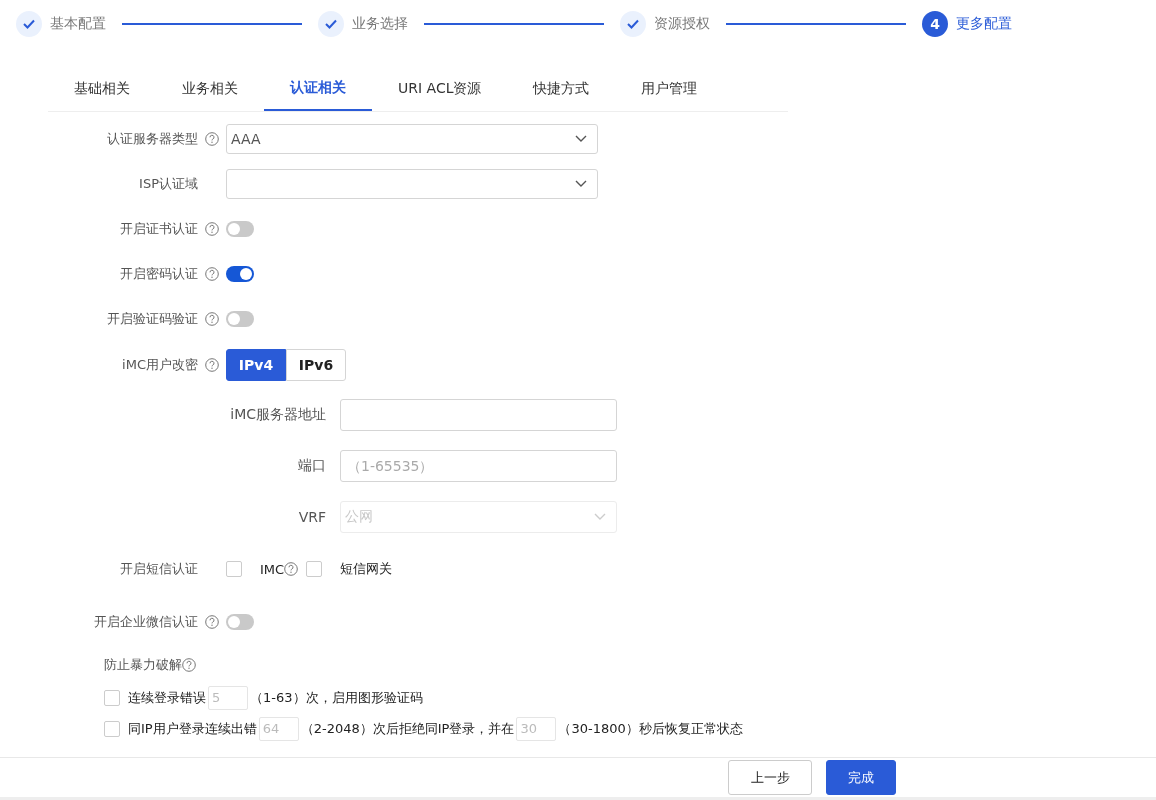 The height and width of the screenshot is (800, 1156). What do you see at coordinates (935, 24) in the screenshot?
I see `step-number: 4` at bounding box center [935, 24].